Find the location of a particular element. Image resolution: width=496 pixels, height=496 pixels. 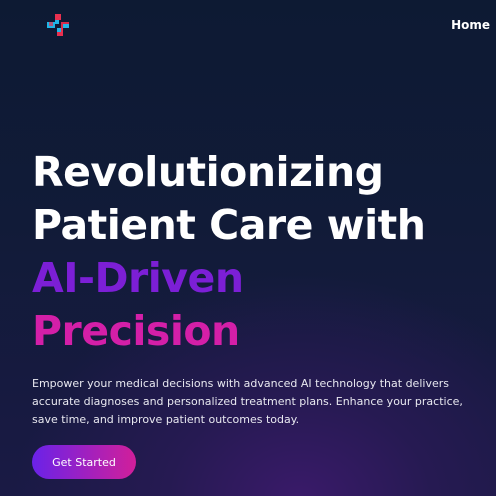

get-started-button: Get Started is located at coordinates (84, 462).